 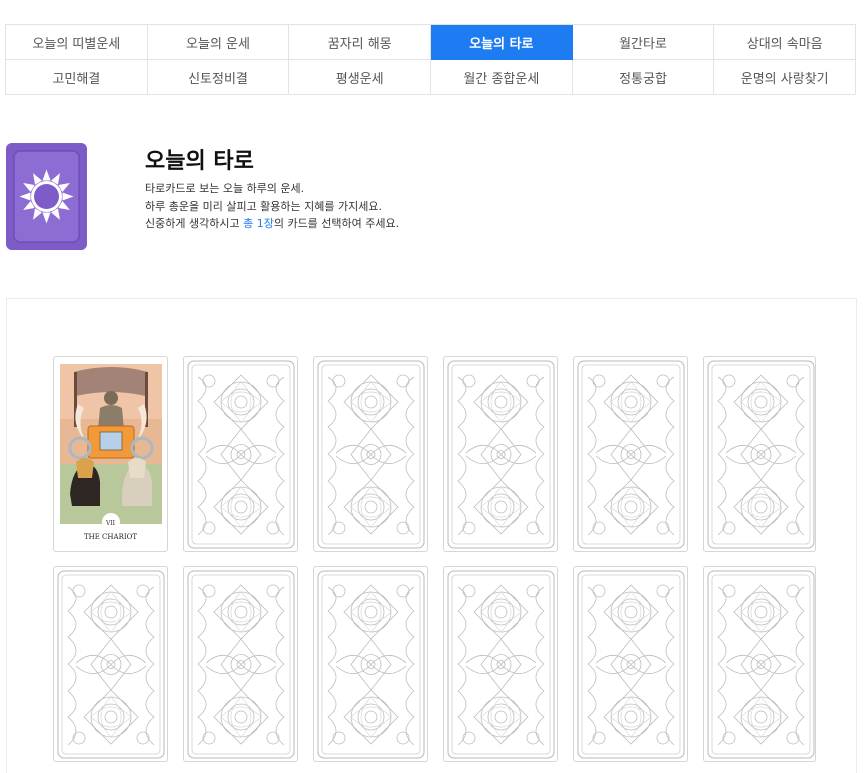 I want to click on description-line-3: 신중하게 생각하시고 총 1장의 카드를 선택하여 주세요., so click(x=272, y=224).